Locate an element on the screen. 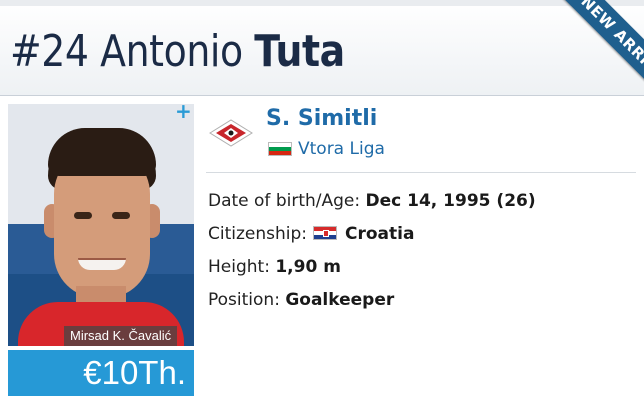 This screenshot has height=400, width=644. club-name-link: S. Simitli is located at coordinates (321, 119).